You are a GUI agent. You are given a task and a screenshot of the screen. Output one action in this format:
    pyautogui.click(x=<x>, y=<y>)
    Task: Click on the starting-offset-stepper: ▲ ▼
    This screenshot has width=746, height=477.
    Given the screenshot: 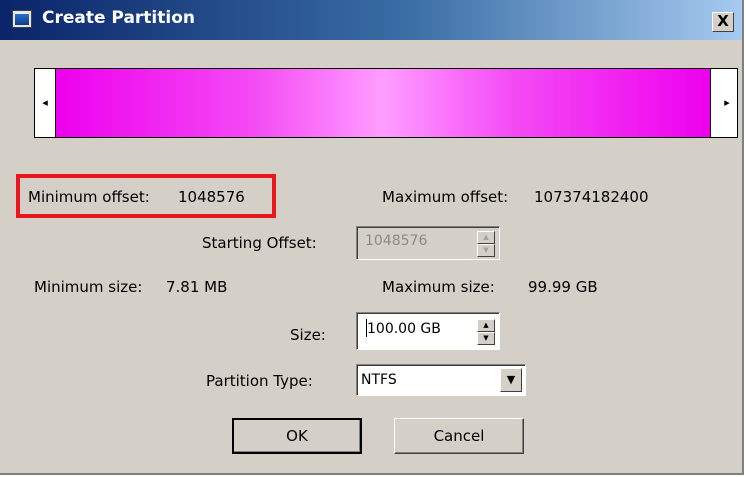 What is the action you would take?
    pyautogui.click(x=486, y=244)
    